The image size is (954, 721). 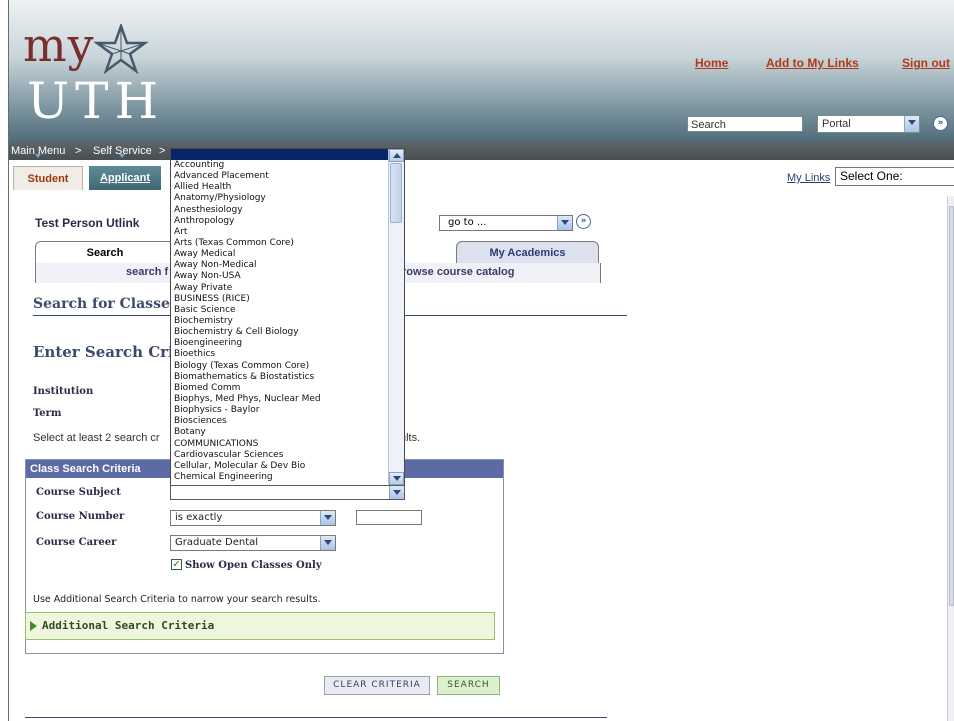 What do you see at coordinates (389, 517) in the screenshot?
I see `course-number-input` at bounding box center [389, 517].